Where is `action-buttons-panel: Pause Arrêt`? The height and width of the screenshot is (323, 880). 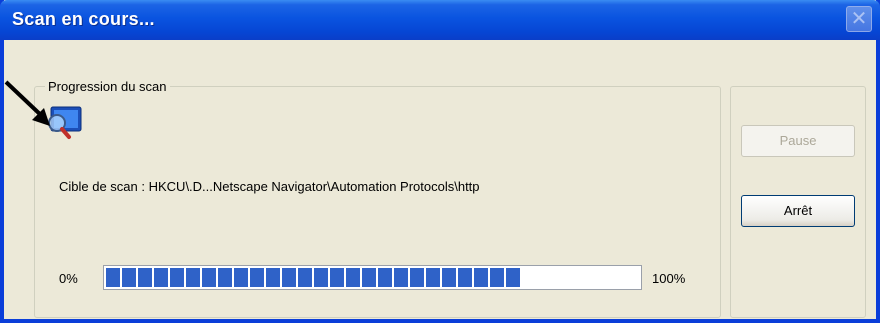
action-buttons-panel: Pause Arrêt is located at coordinates (798, 202).